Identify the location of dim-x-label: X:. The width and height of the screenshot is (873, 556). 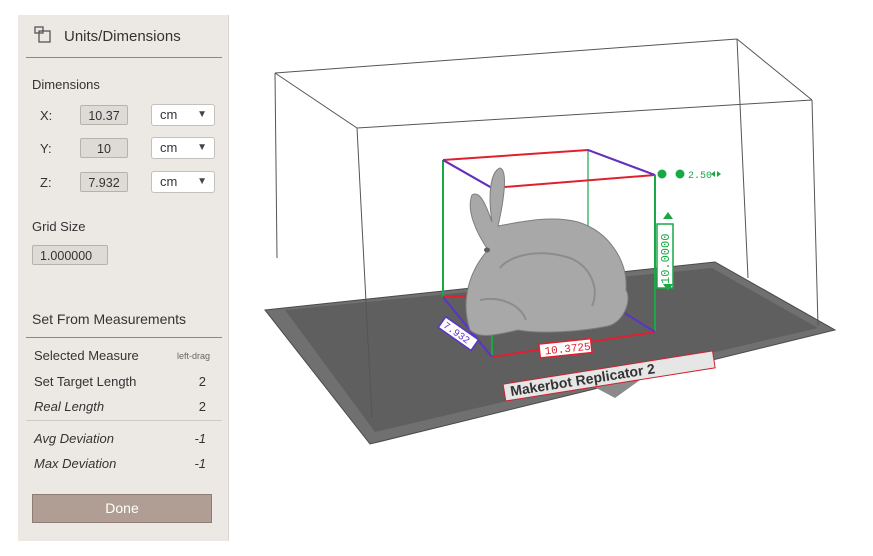
(46, 115).